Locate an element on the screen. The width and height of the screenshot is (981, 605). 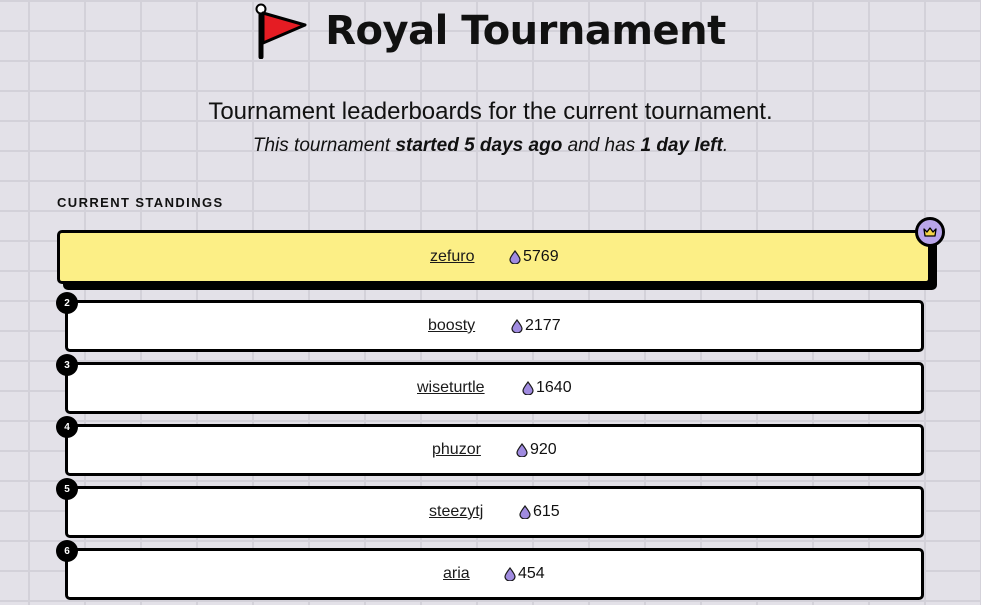
player-score: 5769 is located at coordinates (534, 257).